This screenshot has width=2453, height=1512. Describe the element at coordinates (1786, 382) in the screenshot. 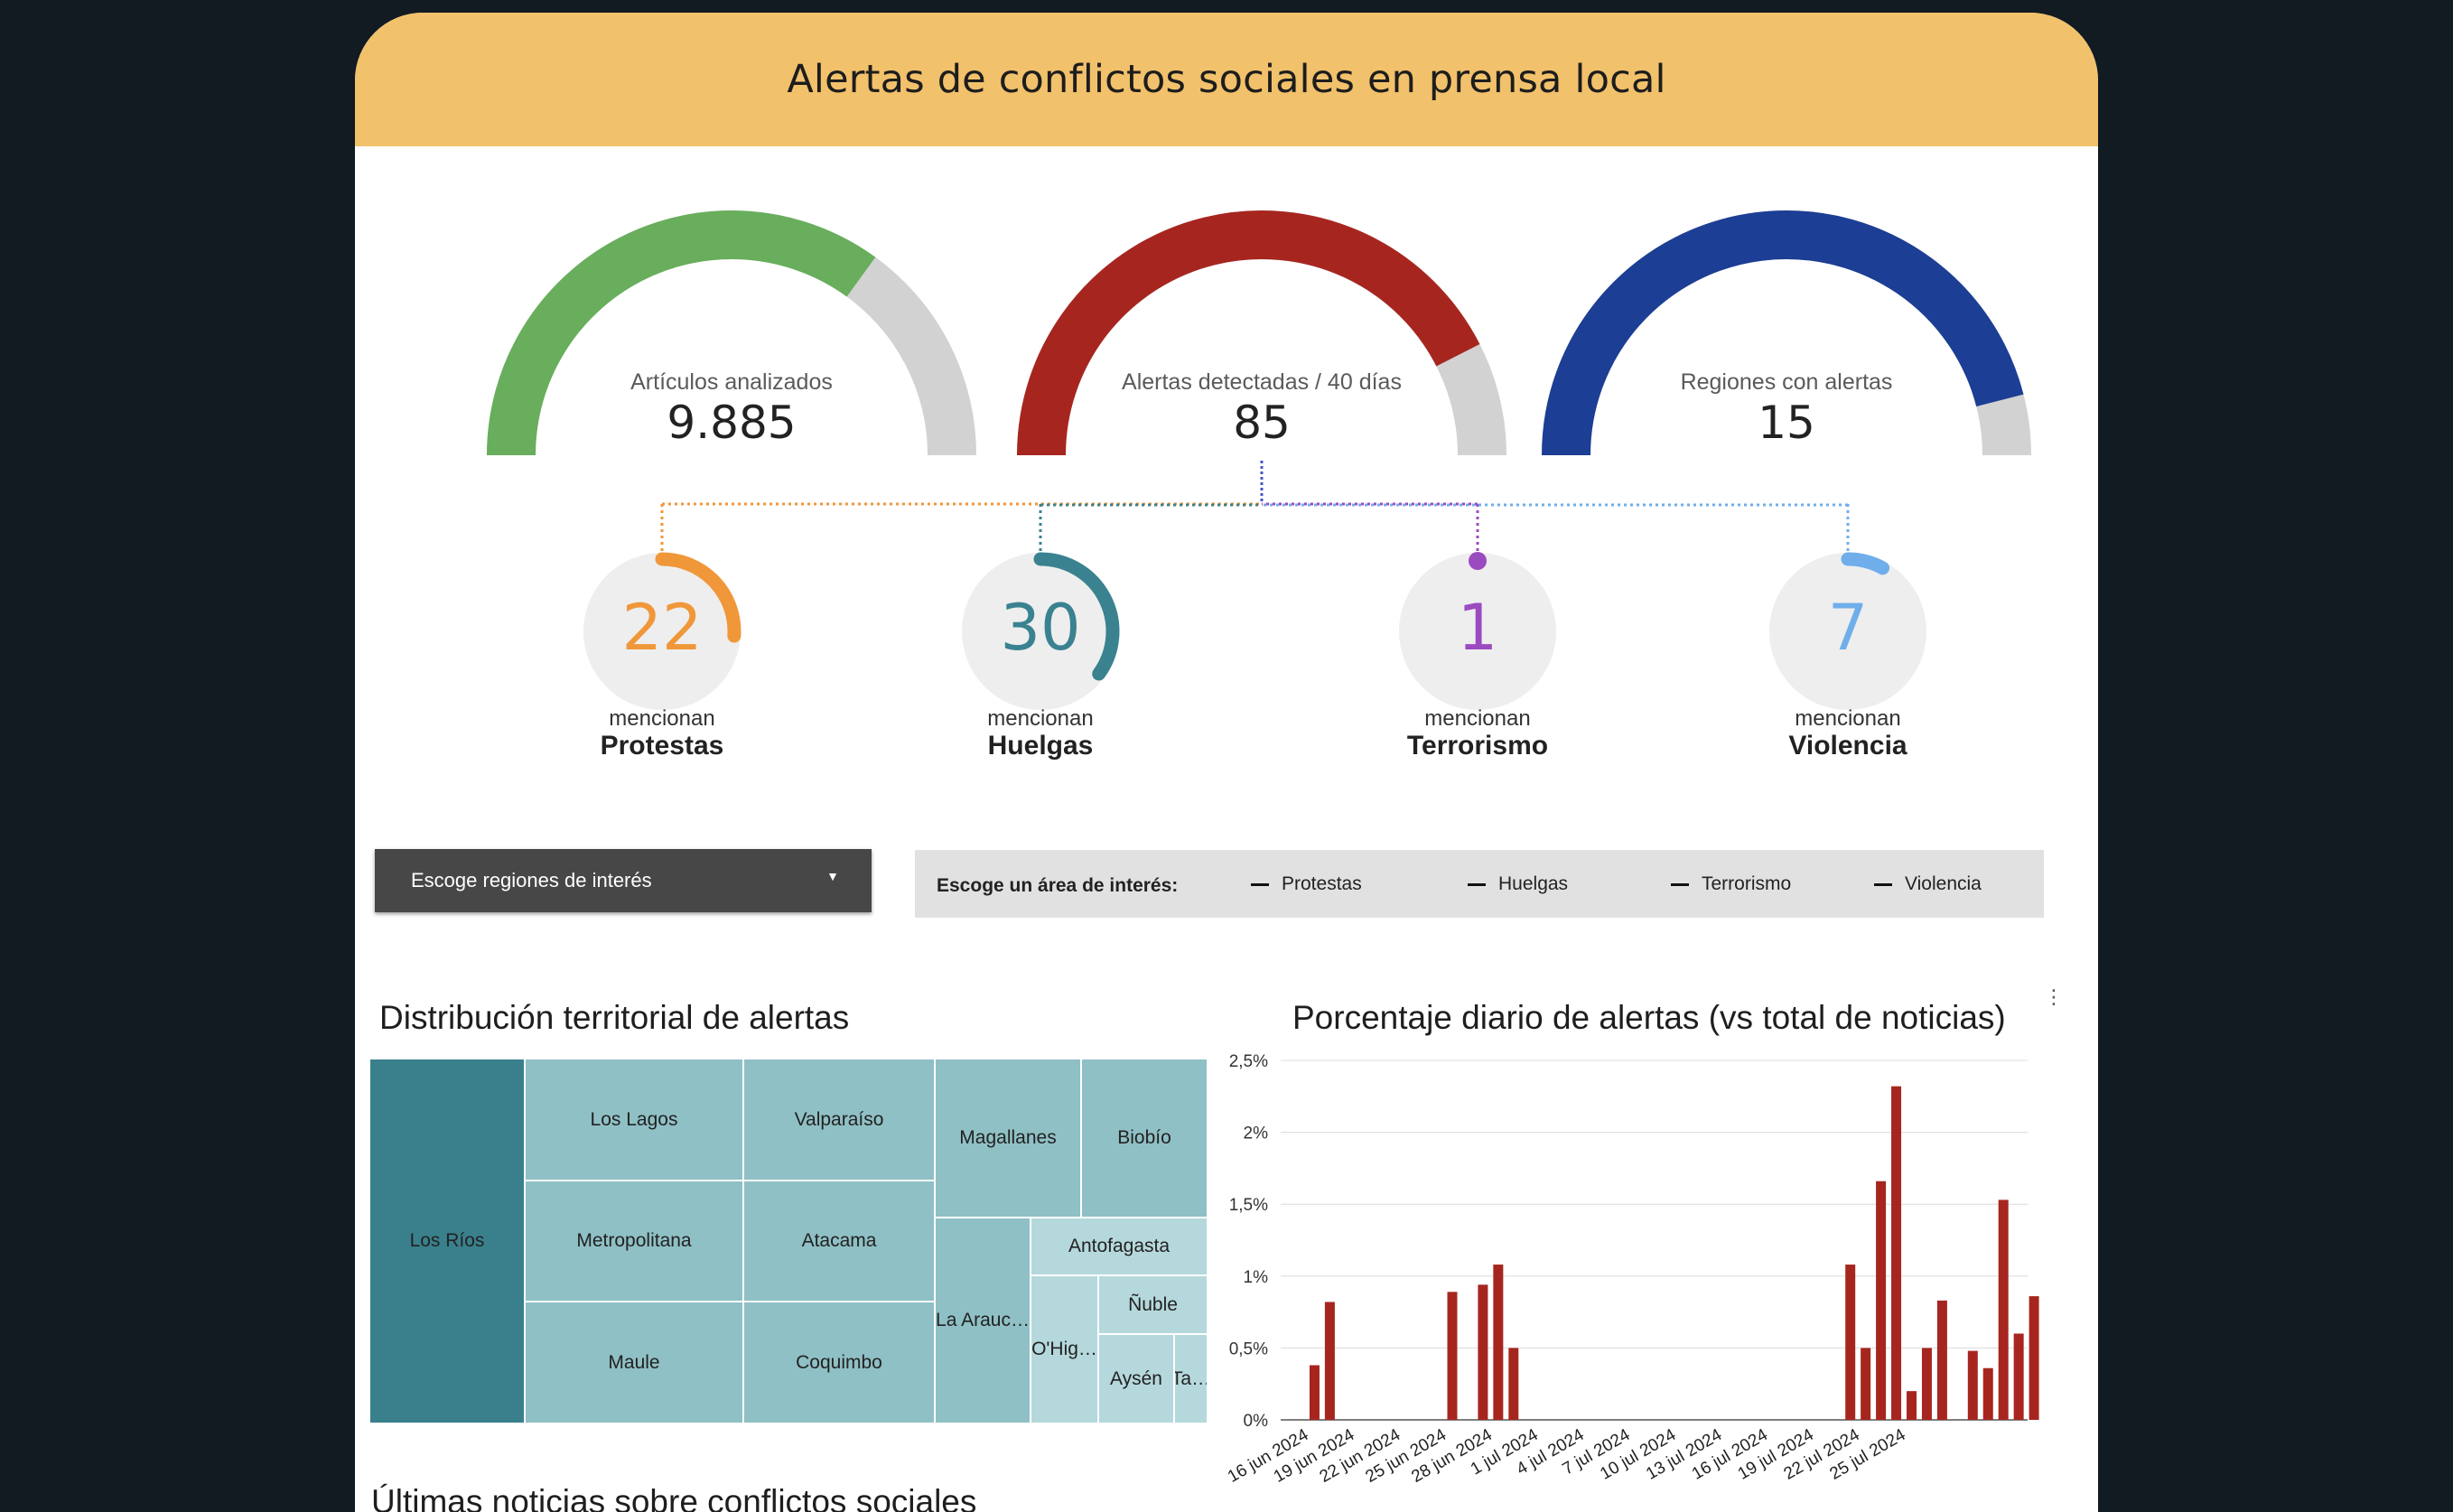

I see `gauge-regions-label: Regiones con alertas` at that location.